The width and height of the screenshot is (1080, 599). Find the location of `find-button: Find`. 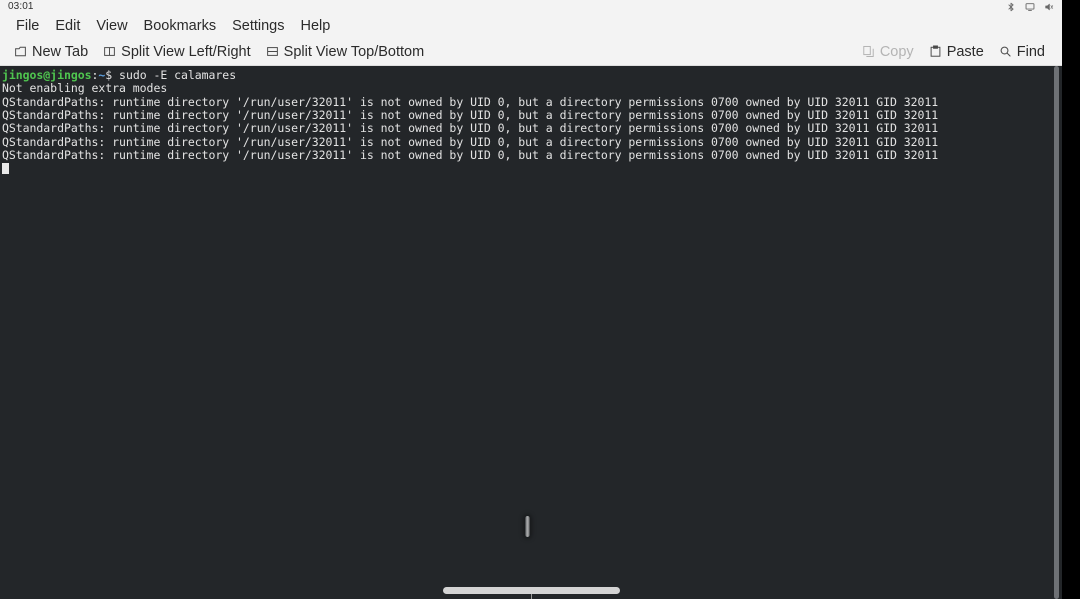

find-button: Find is located at coordinates (1023, 52).